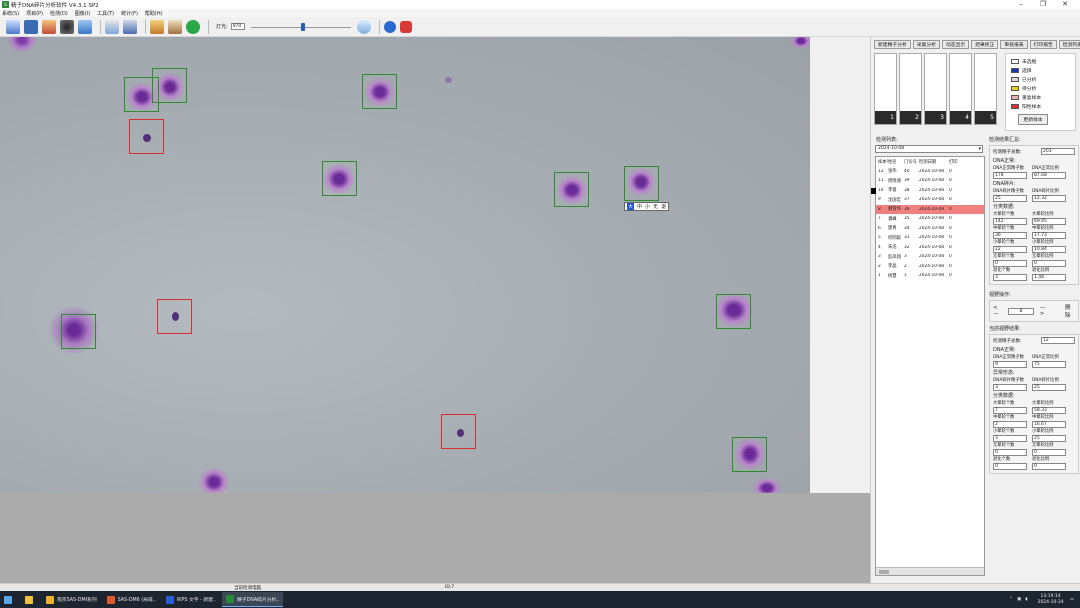 Image resolution: width=1080 pixels, height=608 pixels. Describe the element at coordinates (884, 572) in the screenshot. I see `scrollbar-thumb` at that location.